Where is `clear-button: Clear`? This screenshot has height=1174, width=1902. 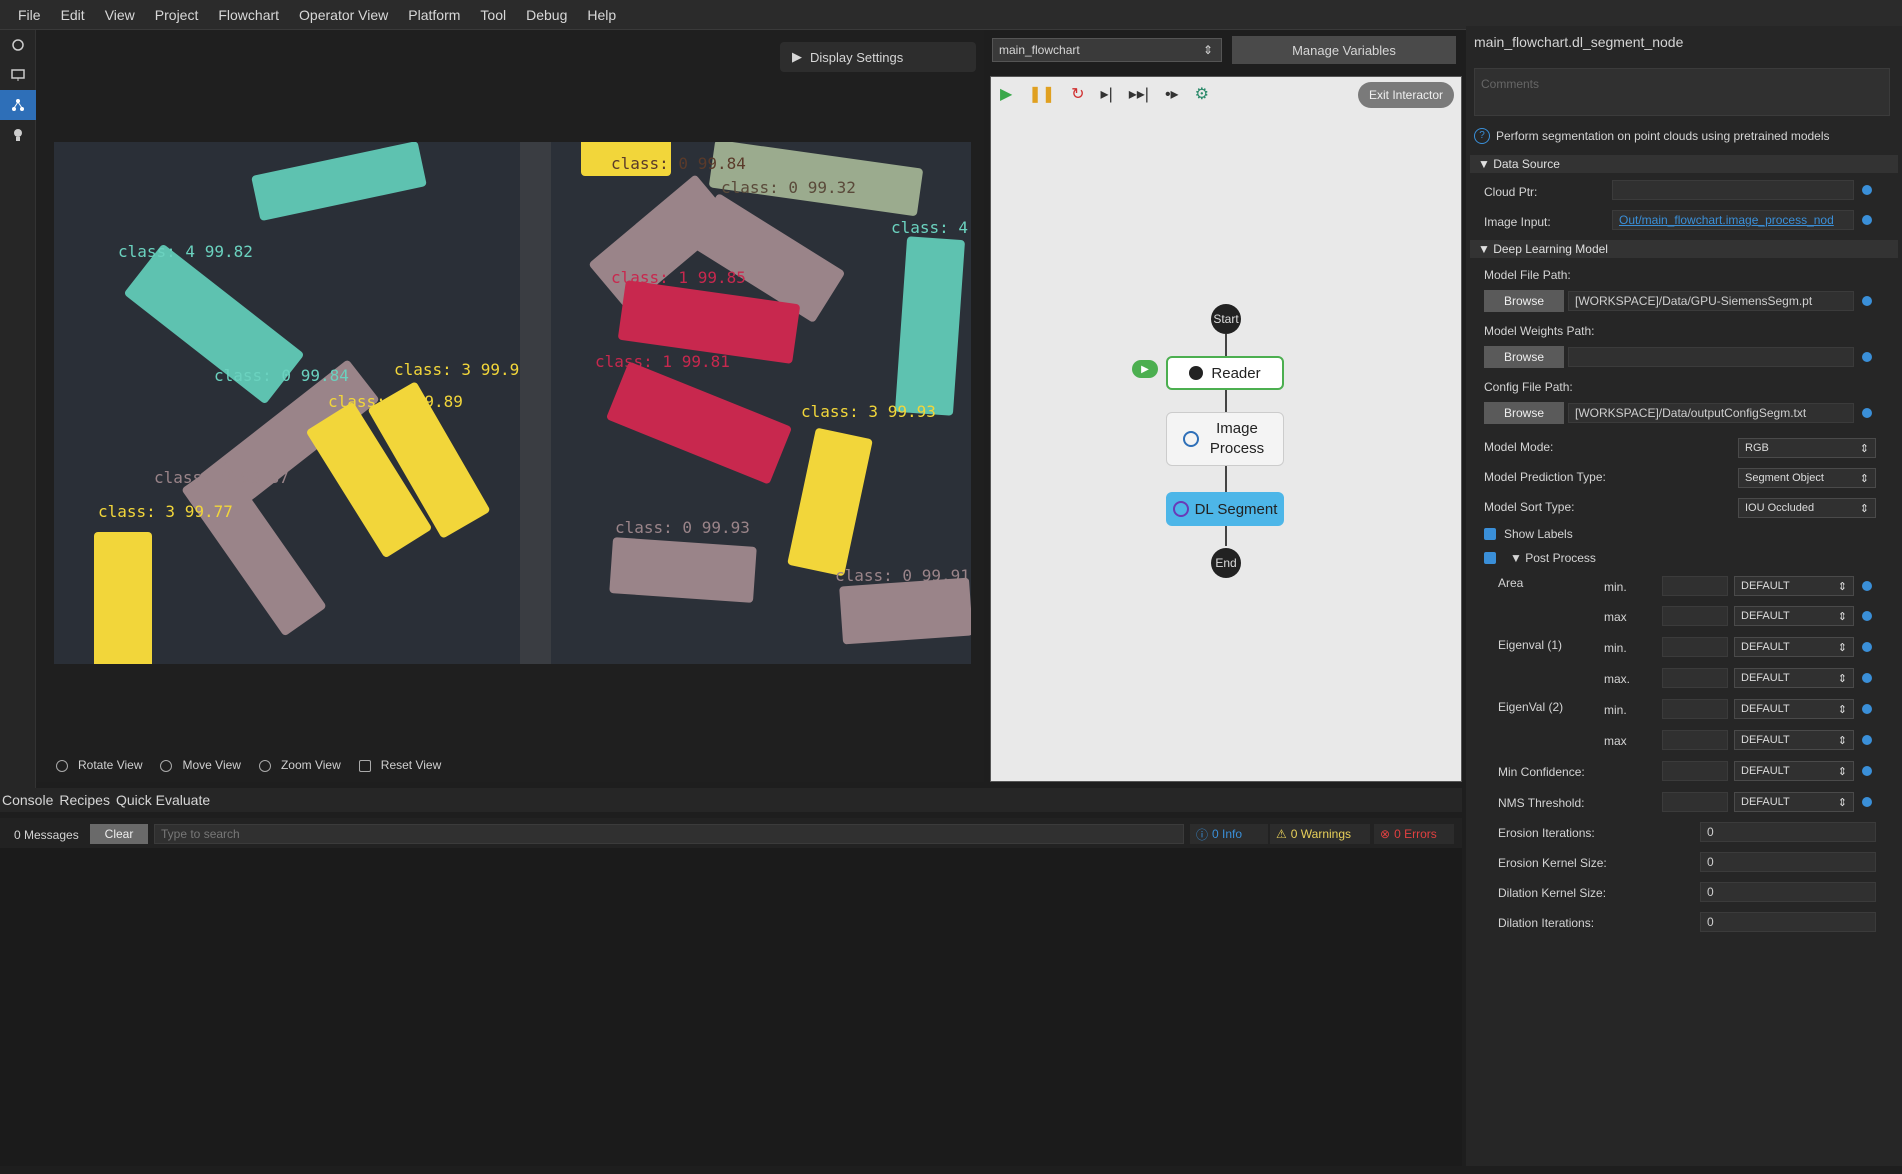 clear-button: Clear is located at coordinates (119, 834).